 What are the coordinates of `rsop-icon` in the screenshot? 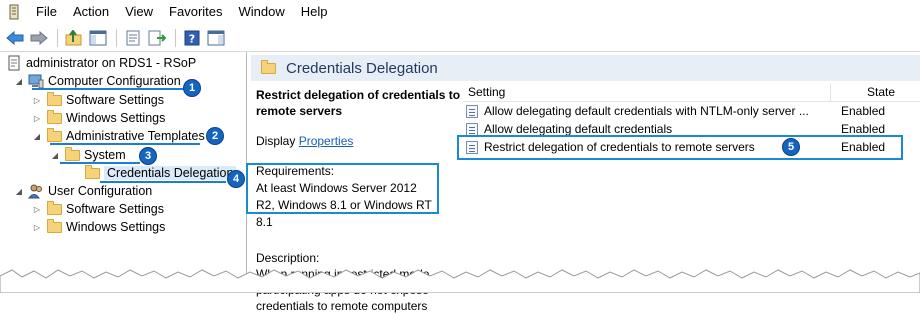 It's located at (14, 63).